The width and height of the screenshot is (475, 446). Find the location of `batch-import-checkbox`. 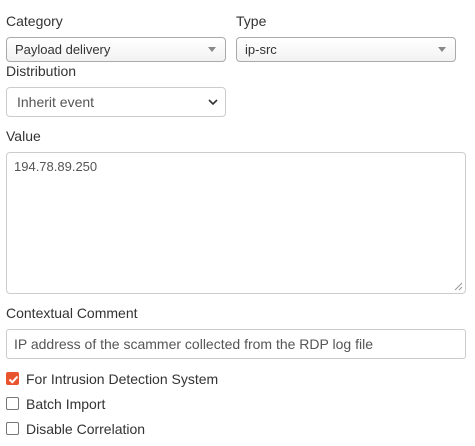

batch-import-checkbox is located at coordinates (12, 403).